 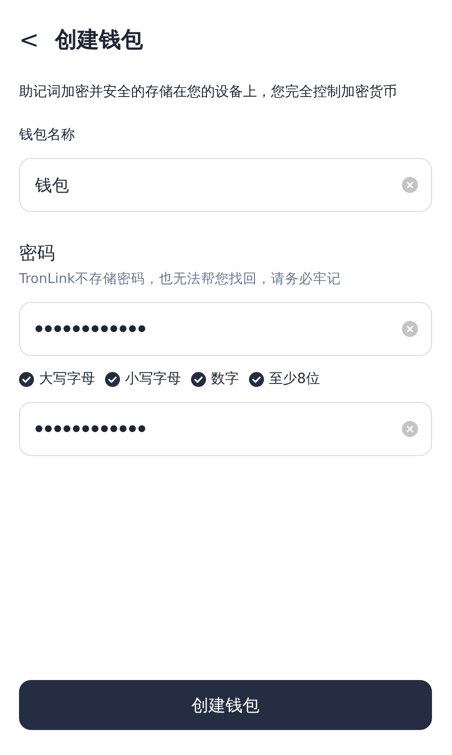 I want to click on page-title: 创建钱包, so click(x=99, y=41).